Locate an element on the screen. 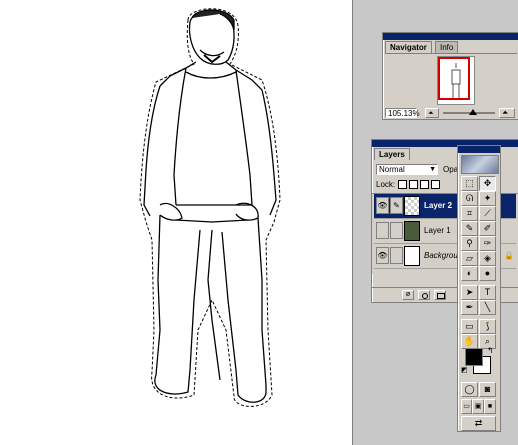 Image resolution: width=518 pixels, height=445 pixels. quick-mask-icon: ◙ is located at coordinates (487, 389).